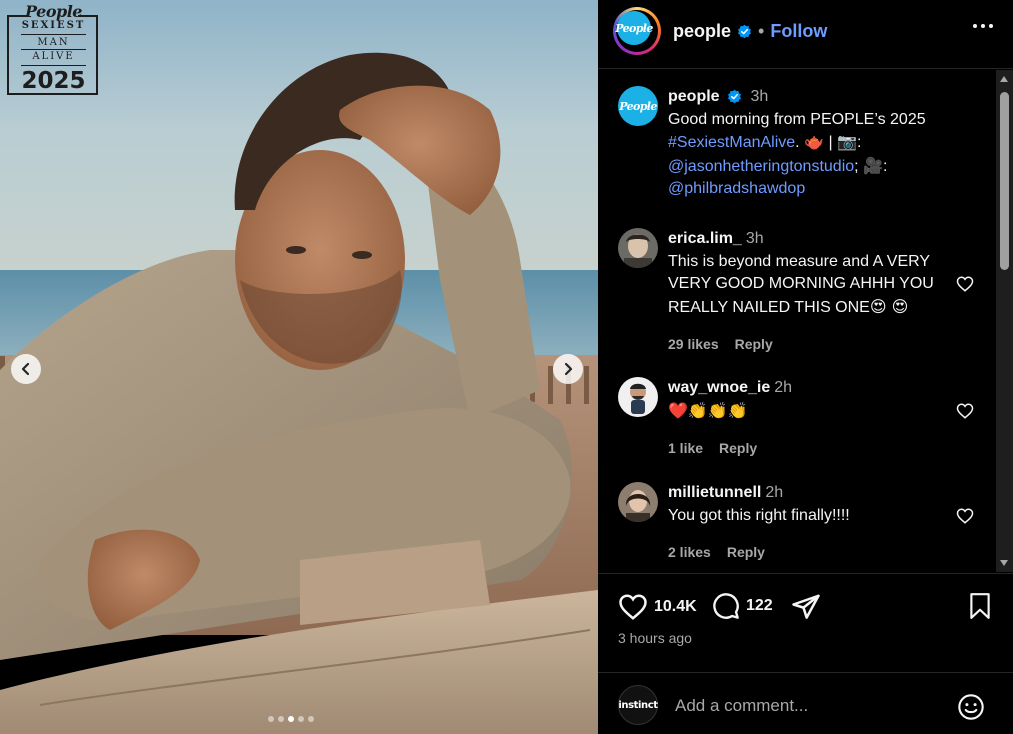  I want to click on header-username: people, so click(702, 31).